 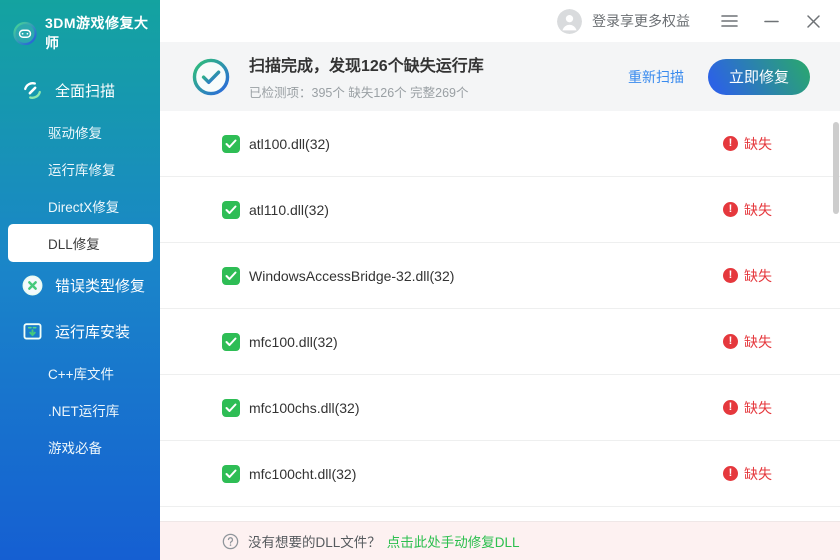 I want to click on sidebar-item-dotnet-runtime: .NET运行库, so click(x=80, y=409).